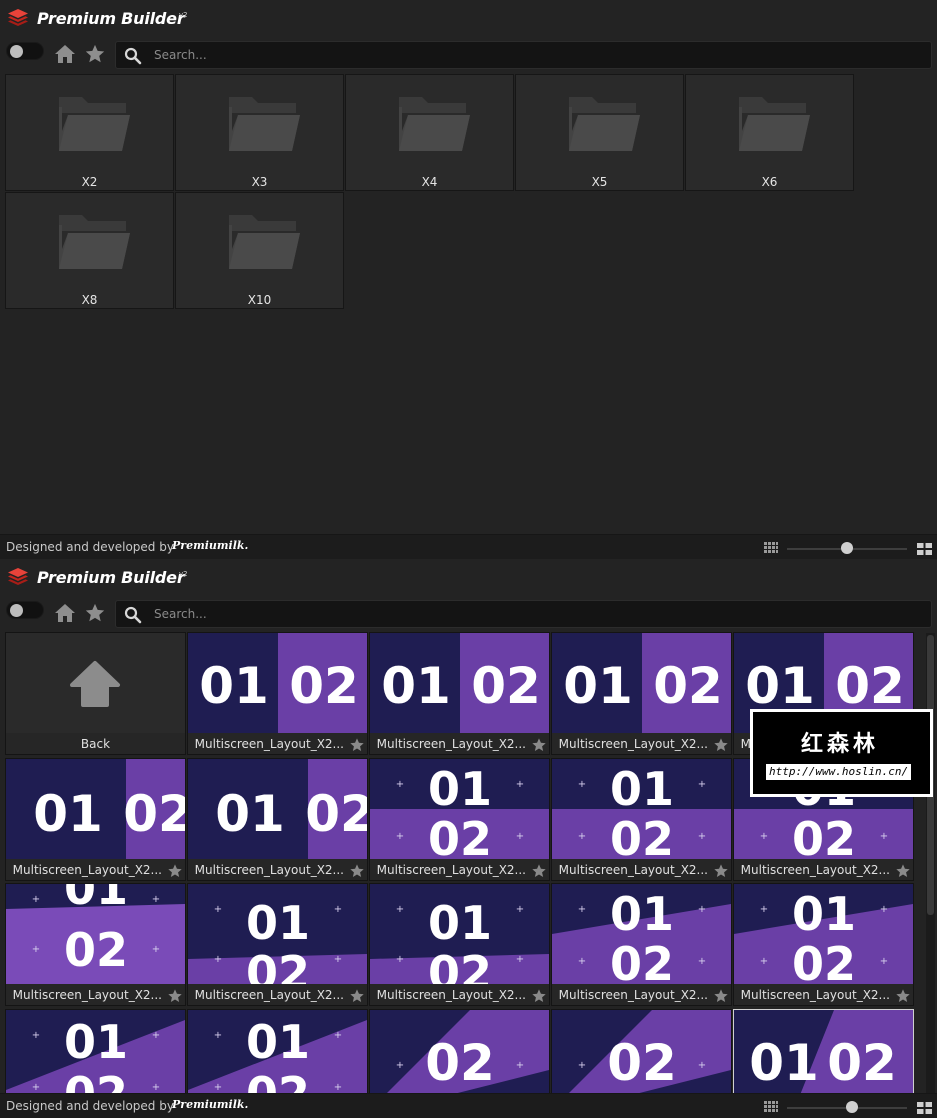 The width and height of the screenshot is (937, 1118). What do you see at coordinates (839, 772) in the screenshot?
I see `watermark-url: http://www.hoslin.cn/` at bounding box center [839, 772].